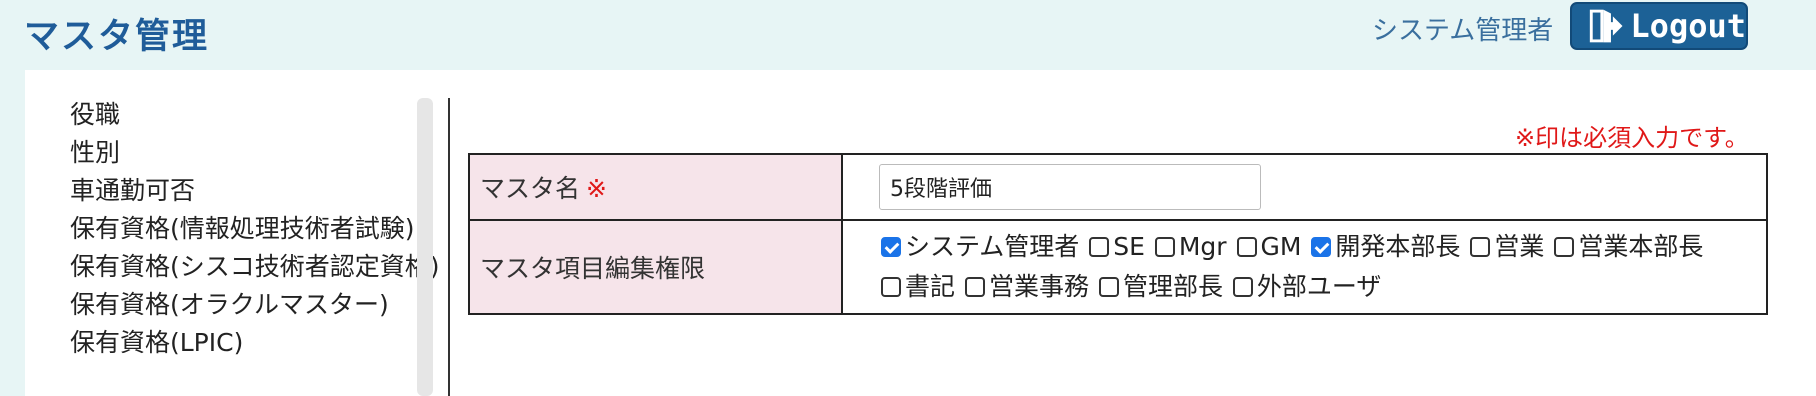 This screenshot has width=1816, height=396. What do you see at coordinates (260, 191) in the screenshot?
I see `sidebar-item-car-commute: 車通勤可否` at bounding box center [260, 191].